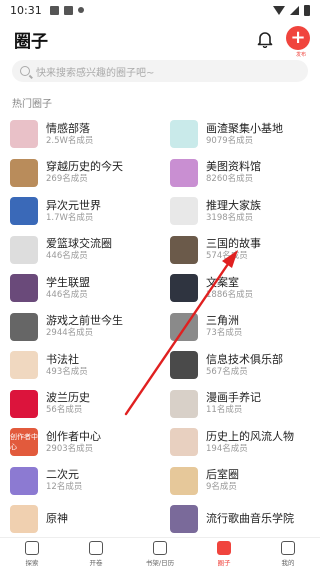 This screenshot has height=569, width=320. I want to click on circle-item: 情感部落 2.5W名成员, so click(85, 134).